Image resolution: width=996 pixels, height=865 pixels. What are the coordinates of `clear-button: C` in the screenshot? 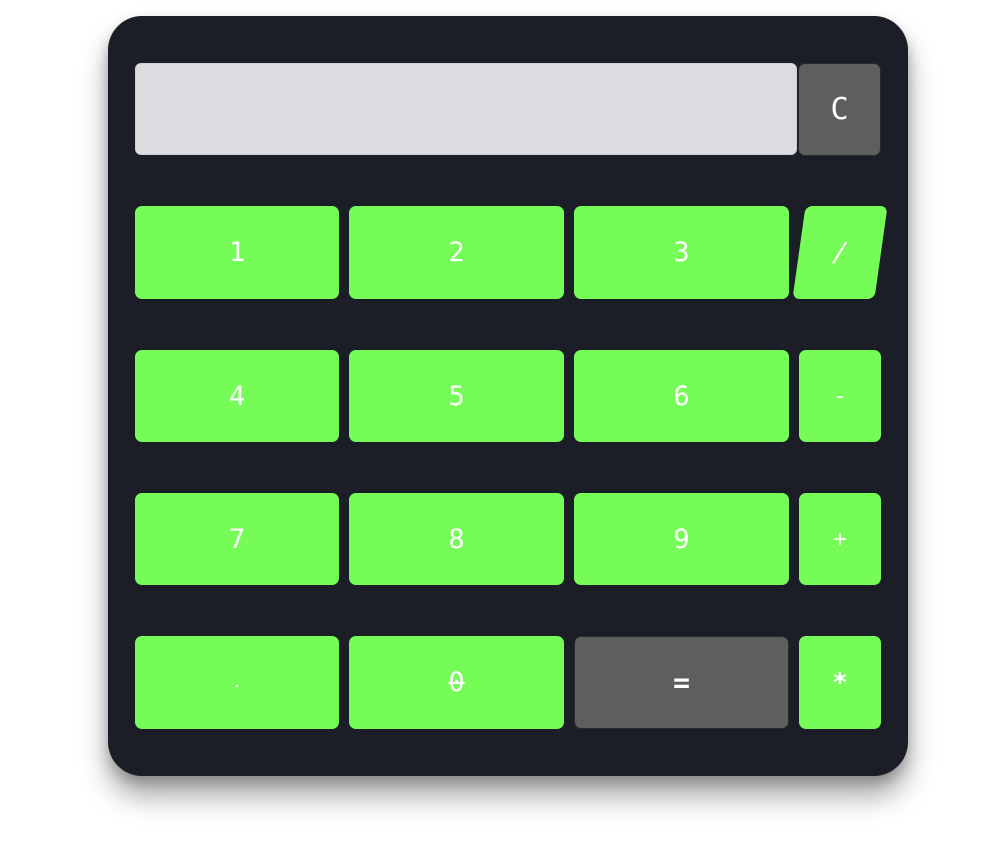 It's located at (839, 109).